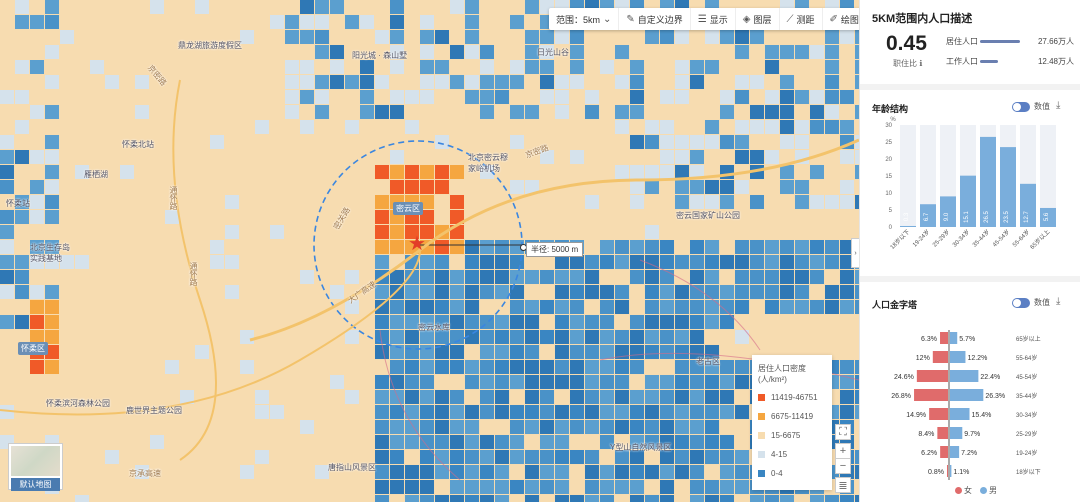 The width and height of the screenshot is (1080, 502). I want to click on edit-icon: ✎, so click(630, 19).